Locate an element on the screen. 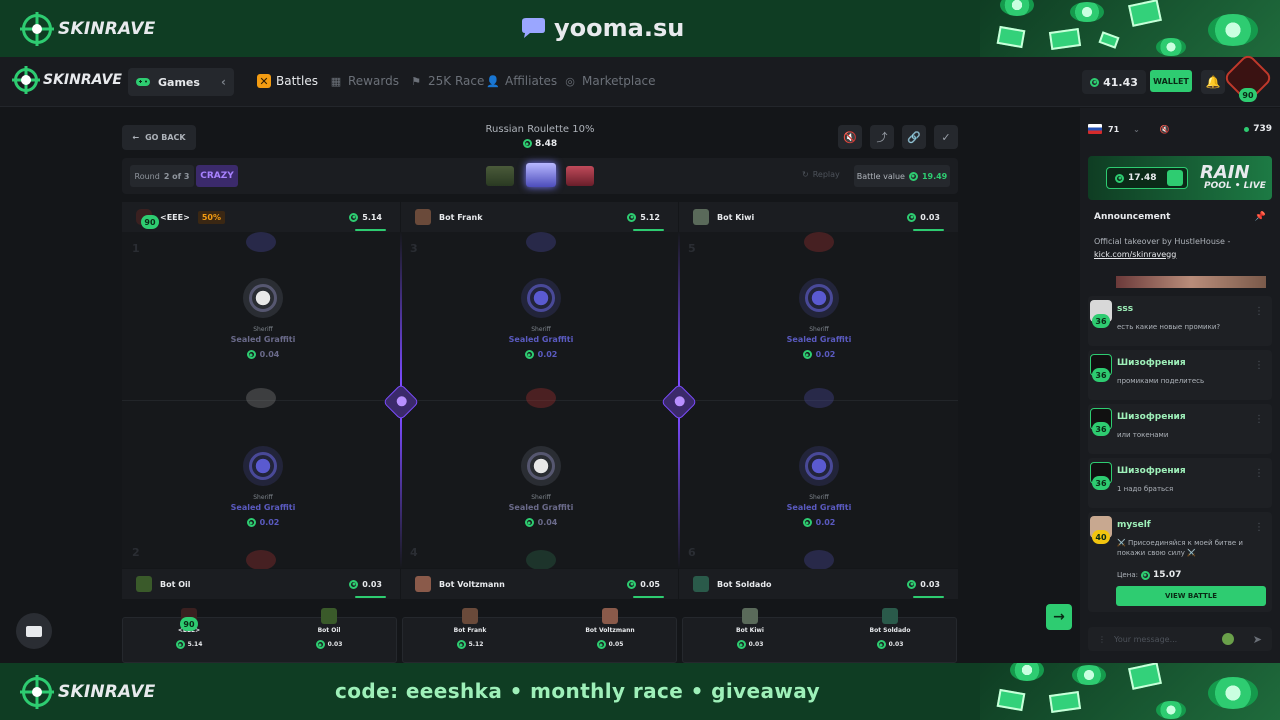 Image resolution: width=1280 pixels, height=720 pixels. chat-message-input: ⋮ Your message... ➤ is located at coordinates (1180, 639).